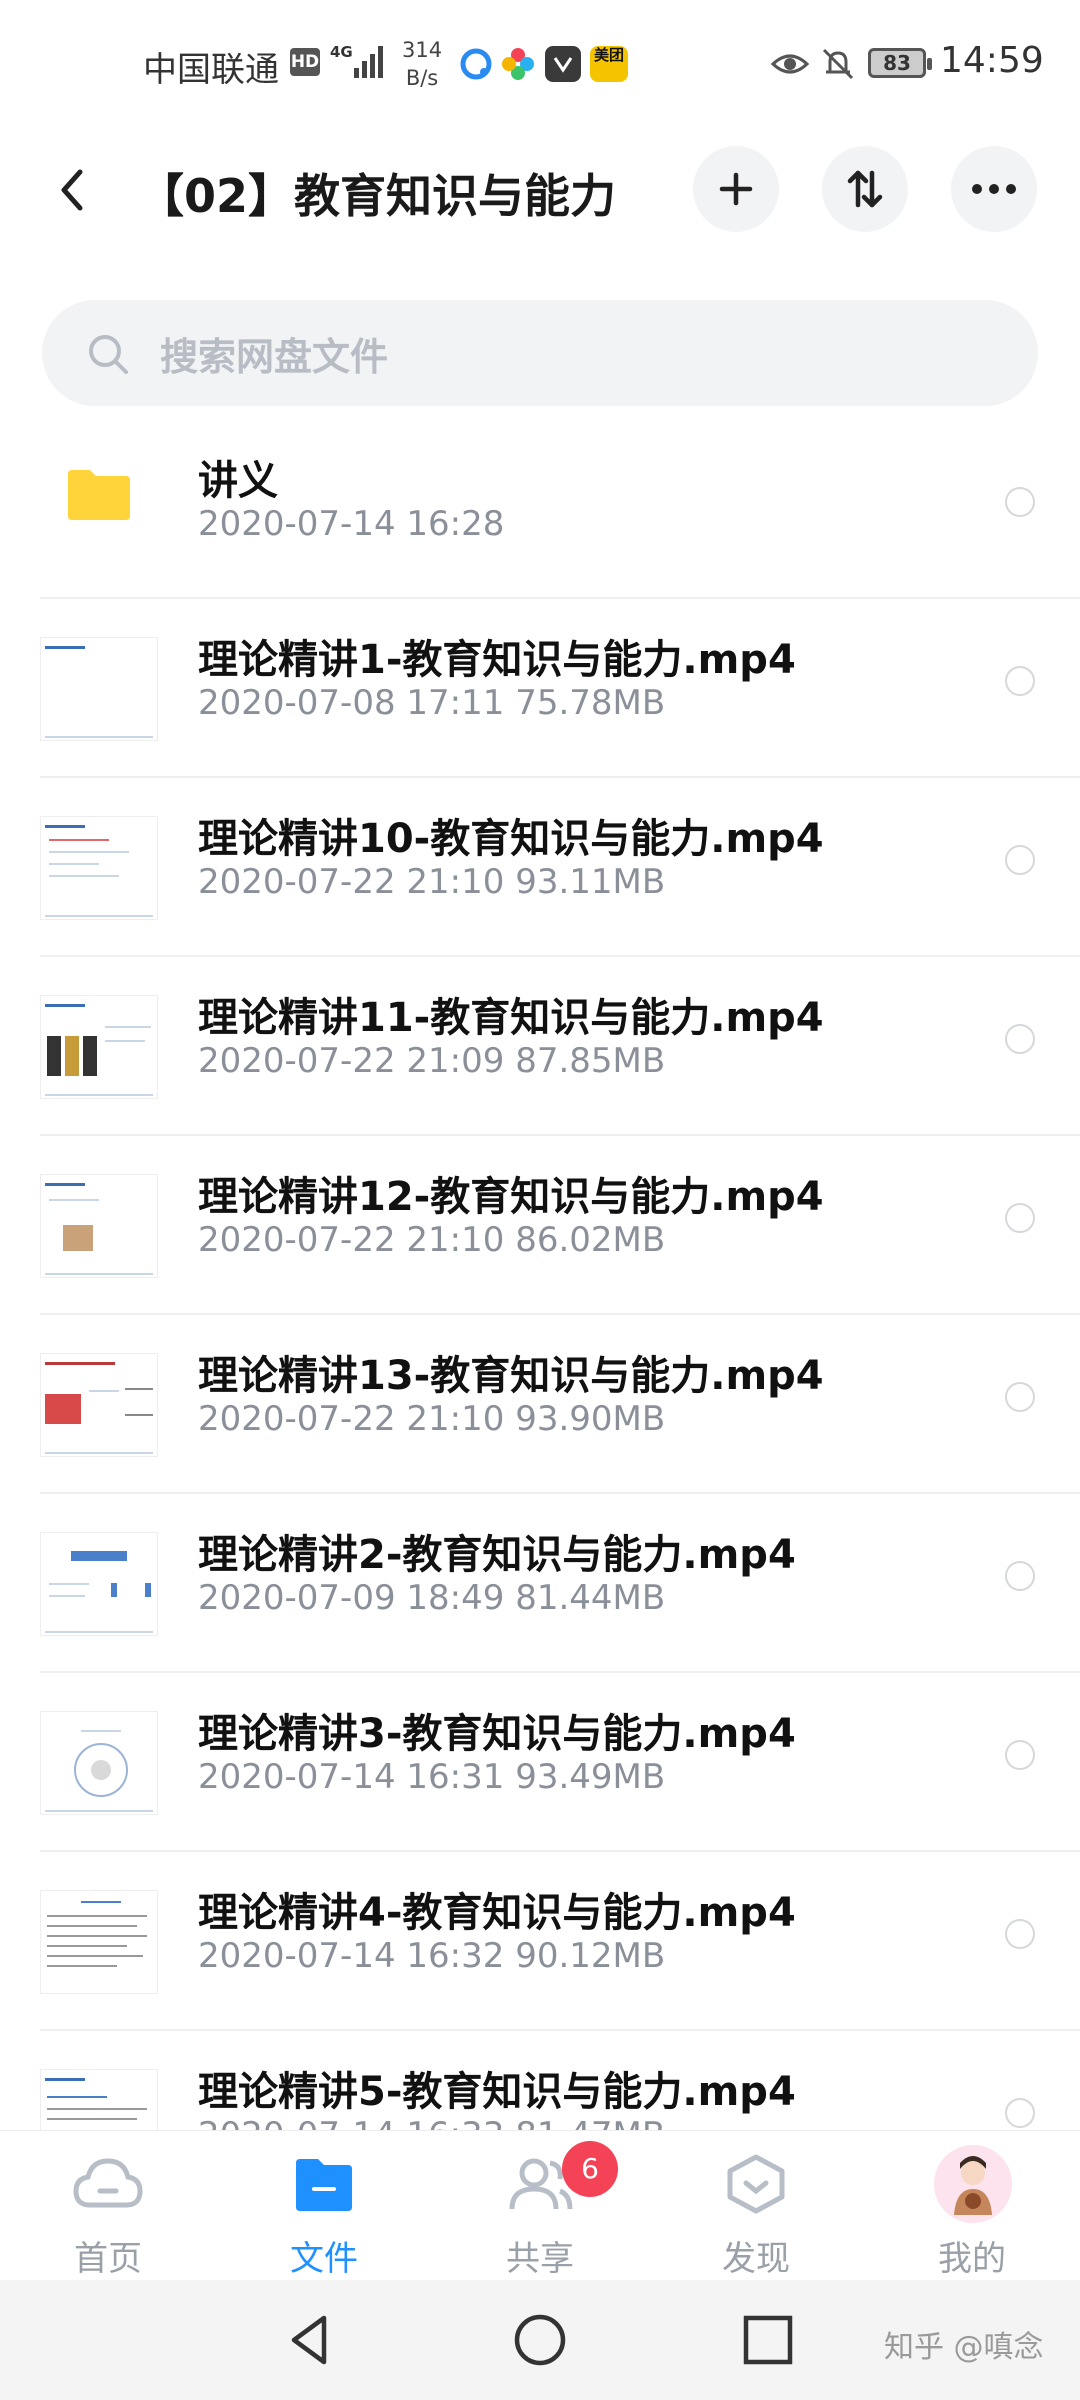 The height and width of the screenshot is (2400, 1080). I want to click on status-bar: 中国联通 HD 4G 314 B/s 美团 83 14:59, so click(540, 65).